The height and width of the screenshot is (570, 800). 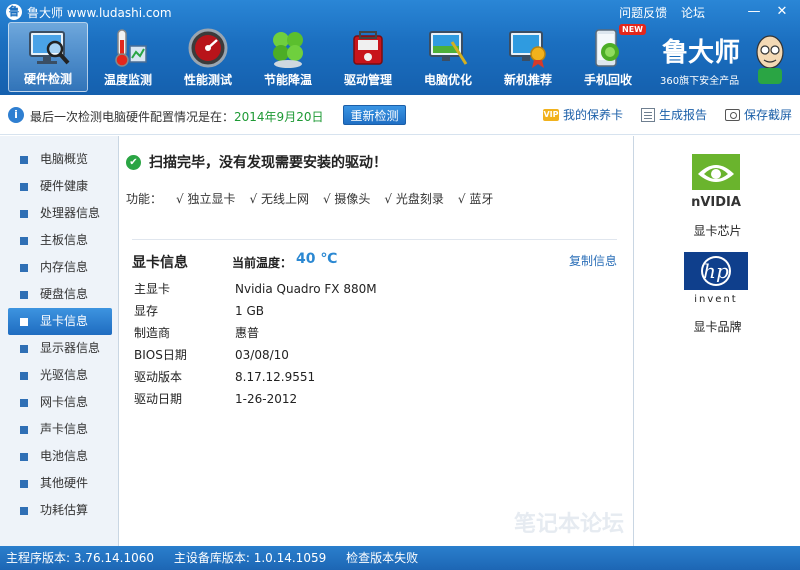 I want to click on award-monitor-icon, so click(x=527, y=49).